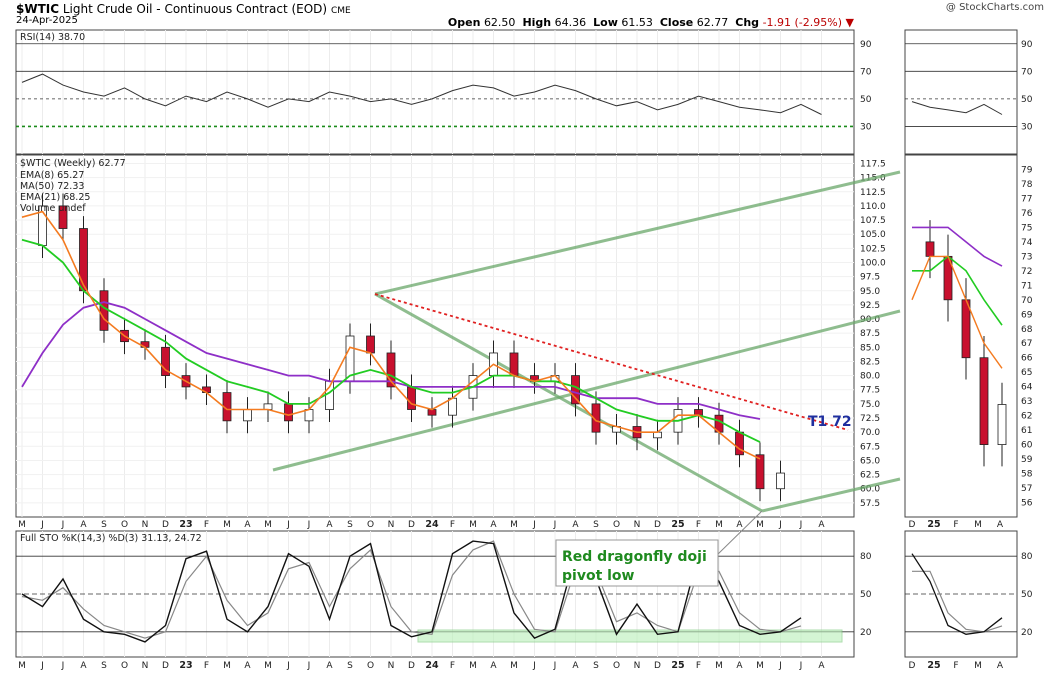 The height and width of the screenshot is (673, 1050). Describe the element at coordinates (52, 186) in the screenshot. I see `legend-ma50: MA(50) 72.33` at that location.